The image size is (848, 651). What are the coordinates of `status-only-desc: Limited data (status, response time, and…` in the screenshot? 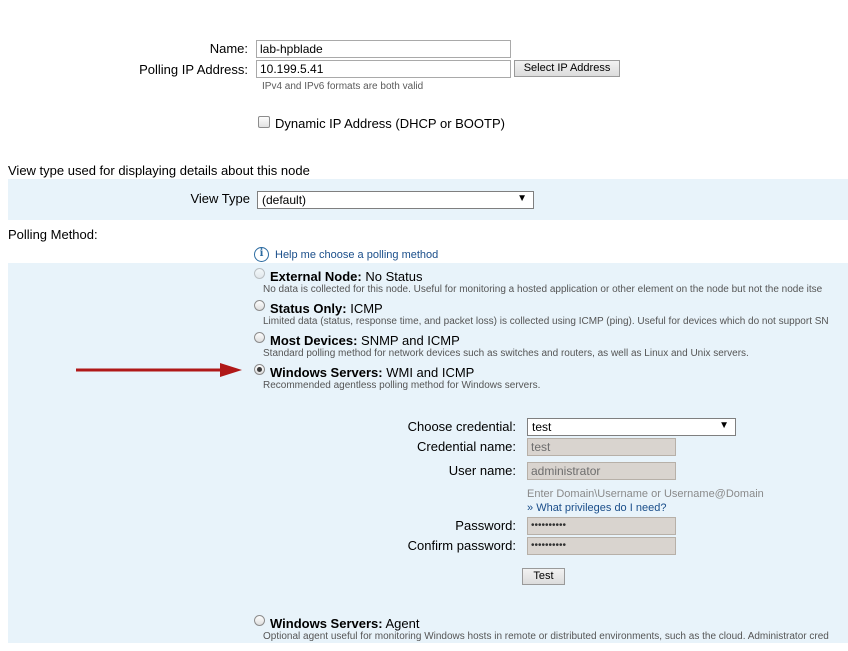 It's located at (546, 321).